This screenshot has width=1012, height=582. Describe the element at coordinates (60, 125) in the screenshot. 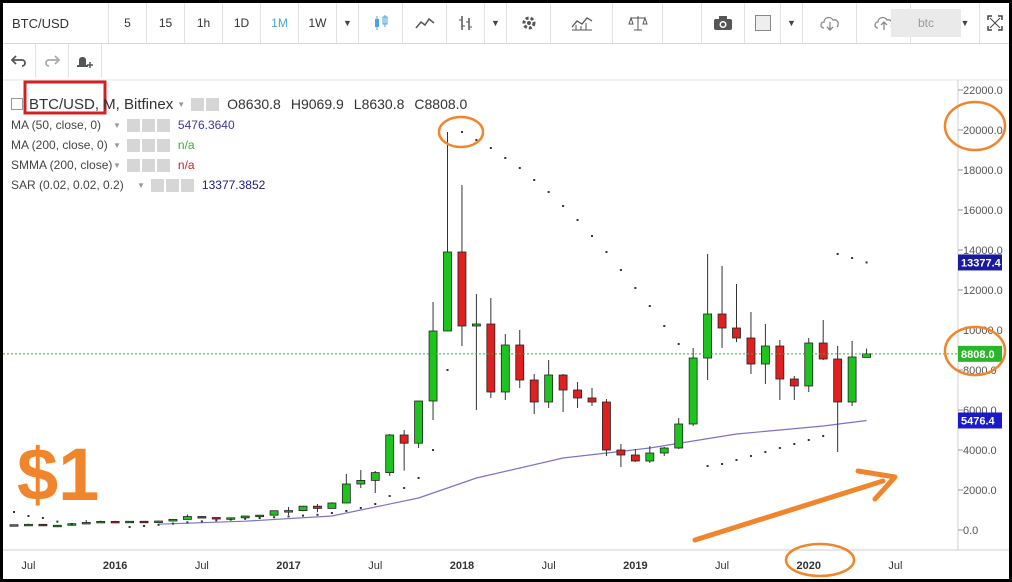

I see `indicator-label: MA (50, close, 0)` at that location.